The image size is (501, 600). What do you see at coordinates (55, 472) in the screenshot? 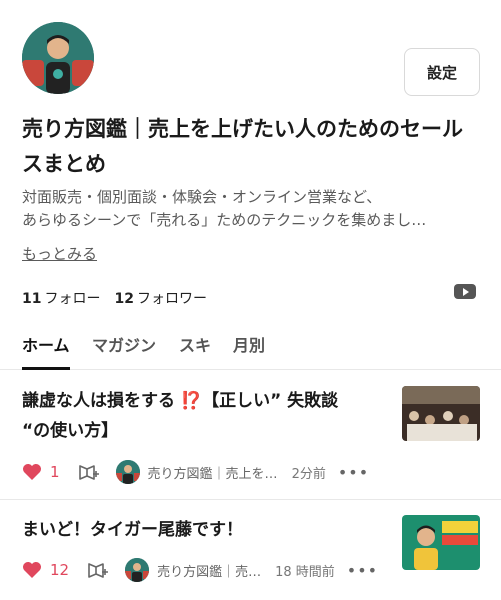
I see `like-count: 1` at bounding box center [55, 472].